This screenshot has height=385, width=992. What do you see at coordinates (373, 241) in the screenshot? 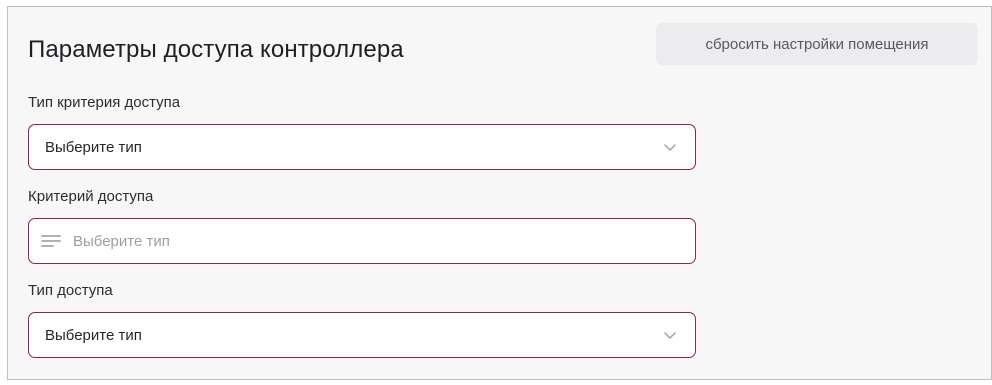
I see `access-criterion-input` at bounding box center [373, 241].